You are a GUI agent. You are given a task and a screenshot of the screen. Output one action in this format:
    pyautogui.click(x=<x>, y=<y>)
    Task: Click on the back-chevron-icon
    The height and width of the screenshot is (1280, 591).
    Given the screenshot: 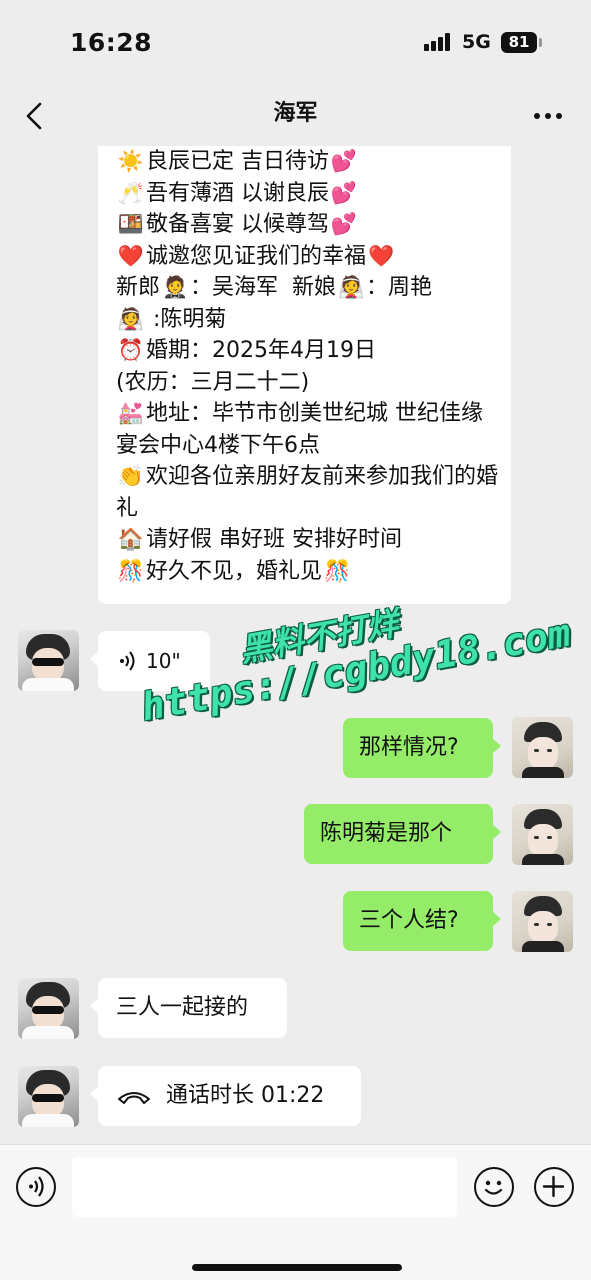 What is the action you would take?
    pyautogui.click(x=34, y=116)
    